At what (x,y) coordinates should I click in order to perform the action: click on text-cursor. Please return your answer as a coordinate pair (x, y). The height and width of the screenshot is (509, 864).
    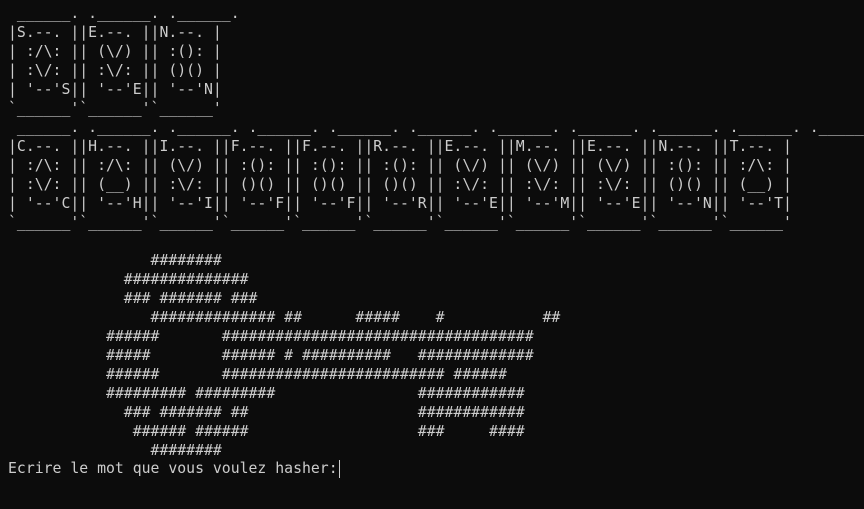
    Looking at the image, I should click on (339, 468).